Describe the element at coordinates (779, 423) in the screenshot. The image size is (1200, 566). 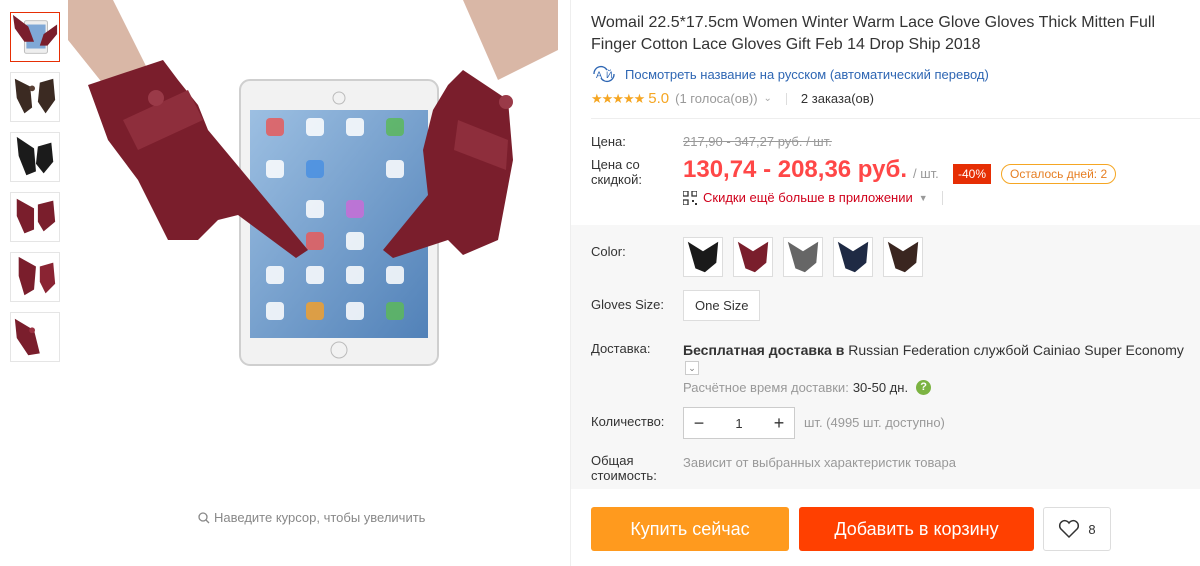
I see `plus-icon: +` at that location.